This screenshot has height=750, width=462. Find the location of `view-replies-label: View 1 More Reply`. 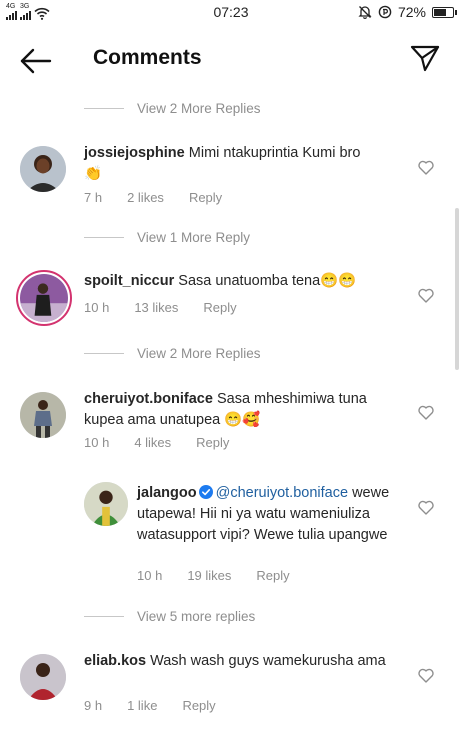

view-replies-label: View 1 More Reply is located at coordinates (194, 237).